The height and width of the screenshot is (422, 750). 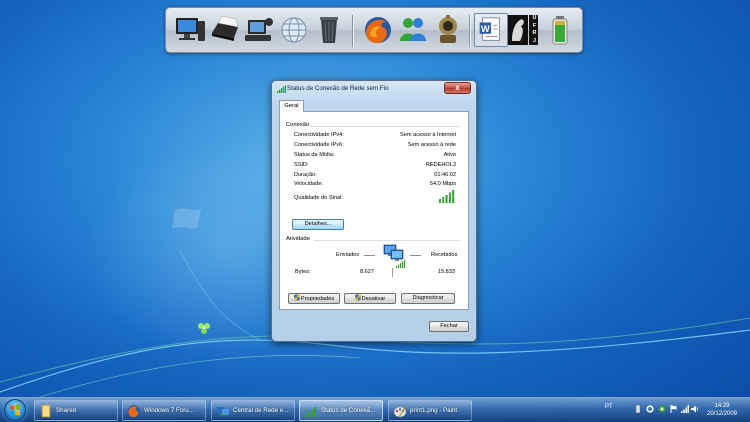 I want to click on duration-label: Duração:, so click(x=305, y=175).